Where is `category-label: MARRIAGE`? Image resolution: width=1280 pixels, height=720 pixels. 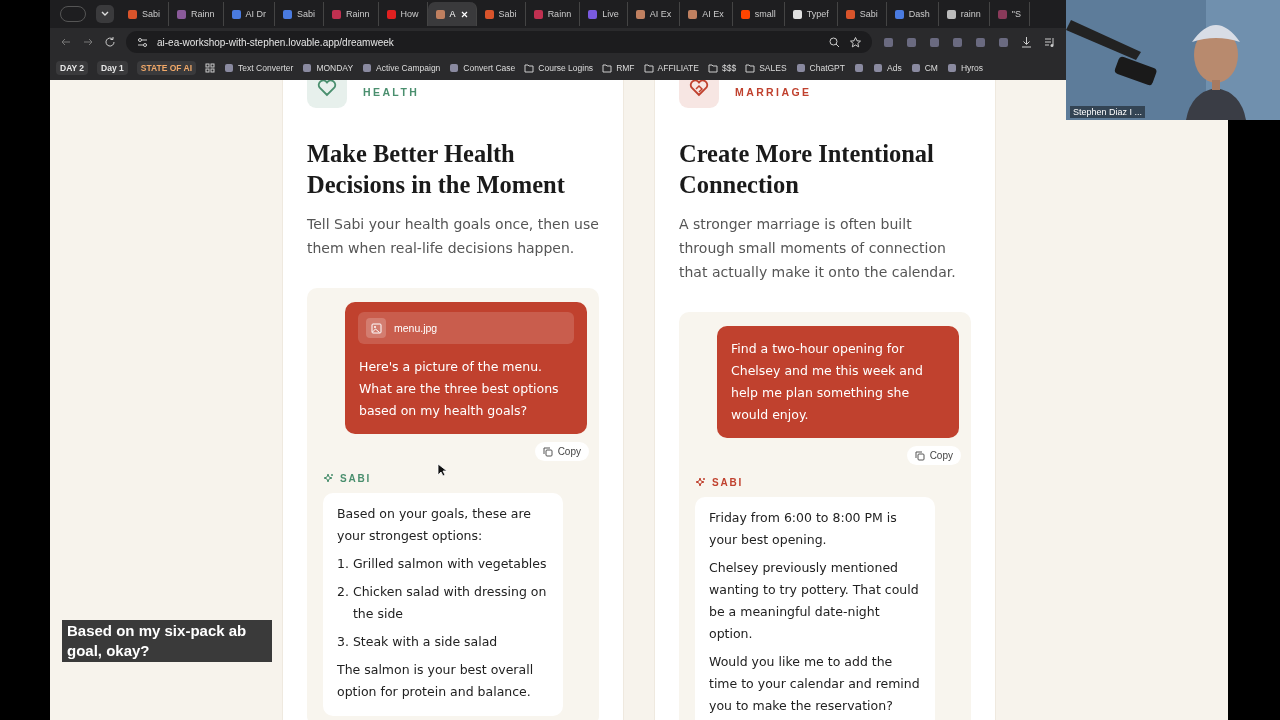 category-label: MARRIAGE is located at coordinates (773, 92).